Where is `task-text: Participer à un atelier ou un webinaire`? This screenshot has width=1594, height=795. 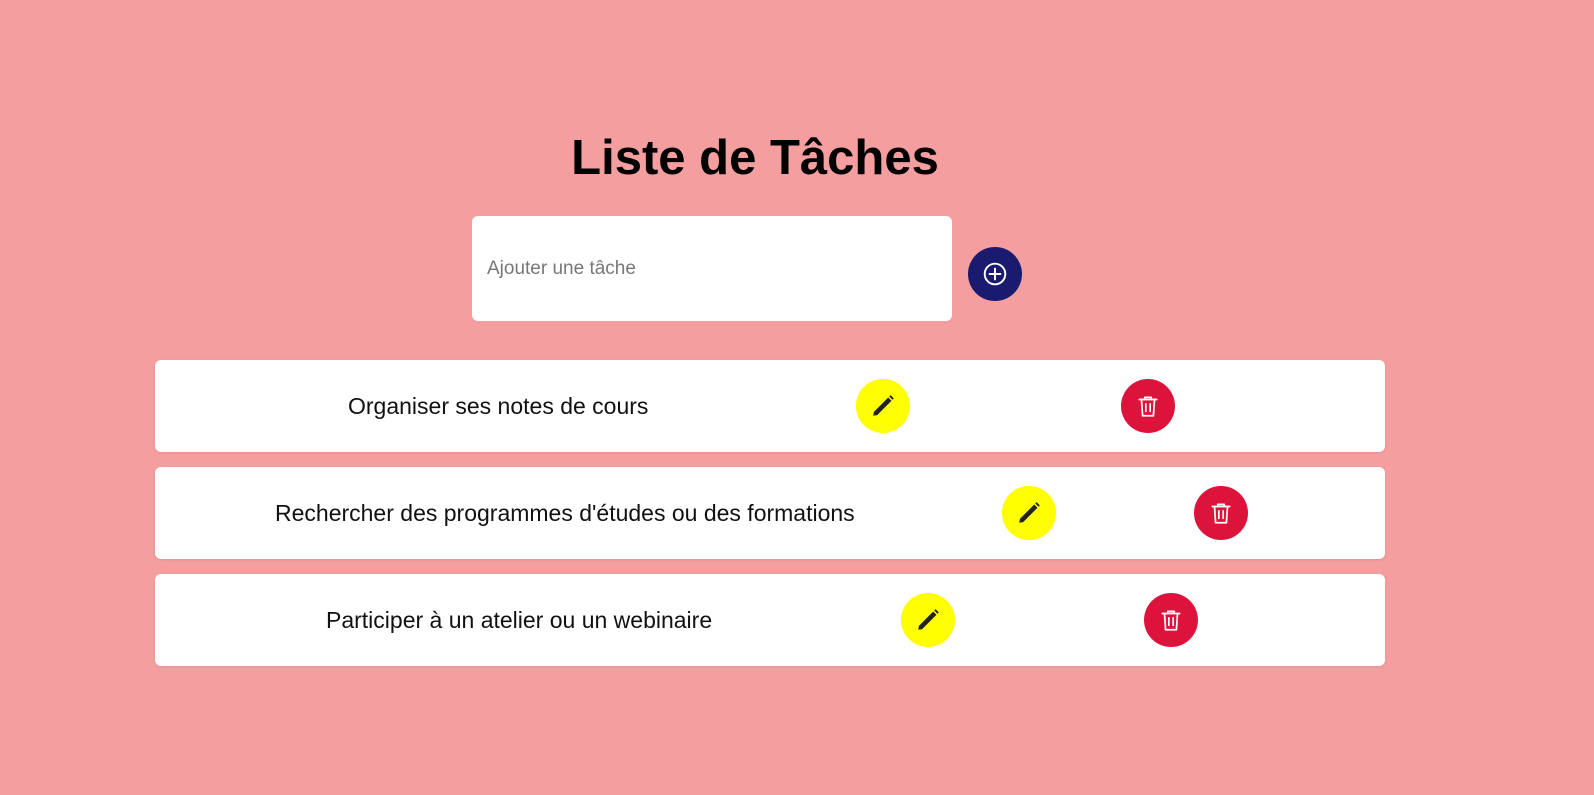
task-text: Participer à un atelier ou un webinaire is located at coordinates (519, 620).